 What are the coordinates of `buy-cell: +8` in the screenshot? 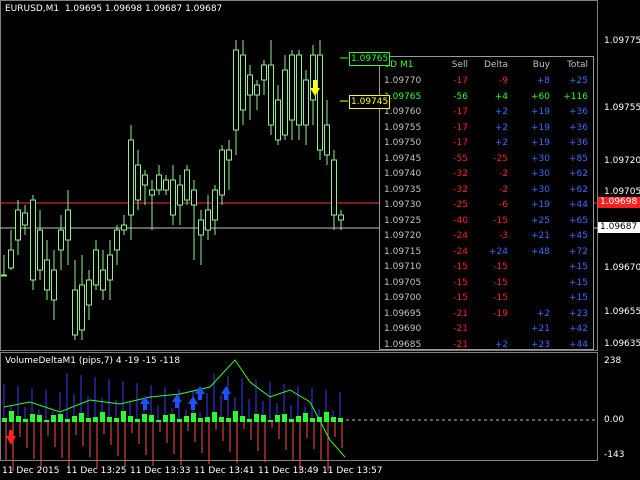 It's located at (543, 81).